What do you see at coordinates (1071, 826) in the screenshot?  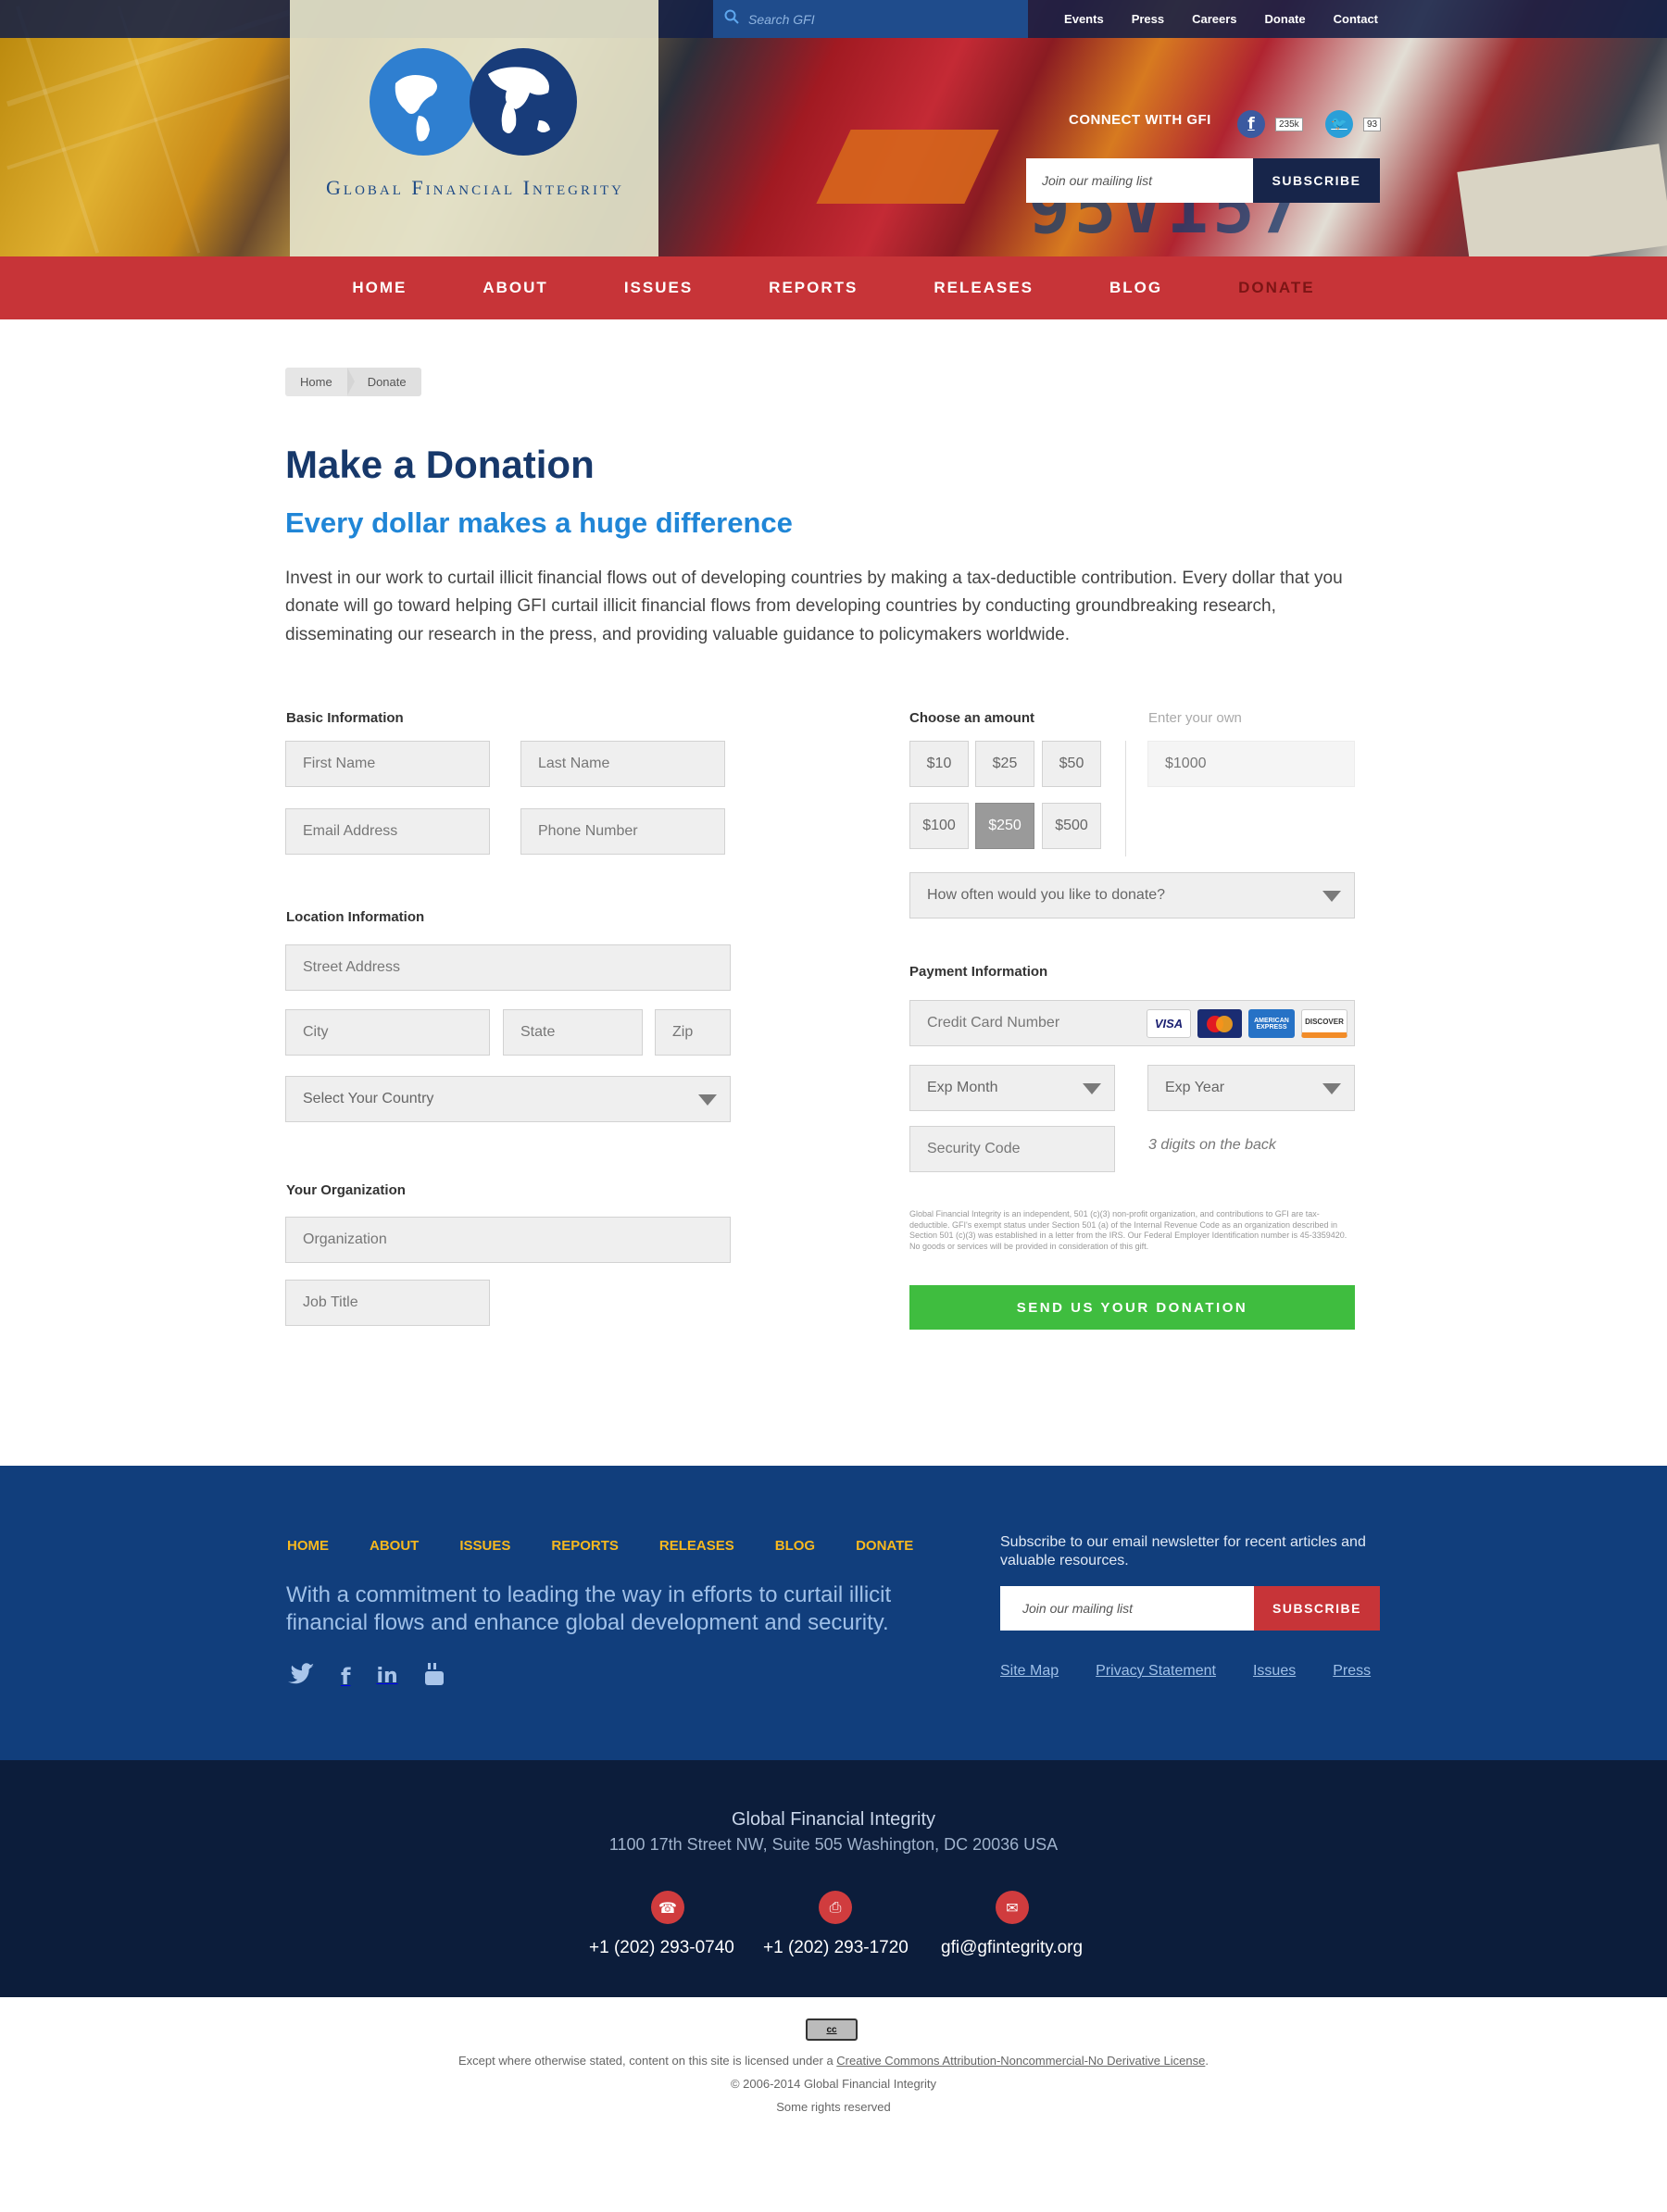 I see `amount-option: $500` at bounding box center [1071, 826].